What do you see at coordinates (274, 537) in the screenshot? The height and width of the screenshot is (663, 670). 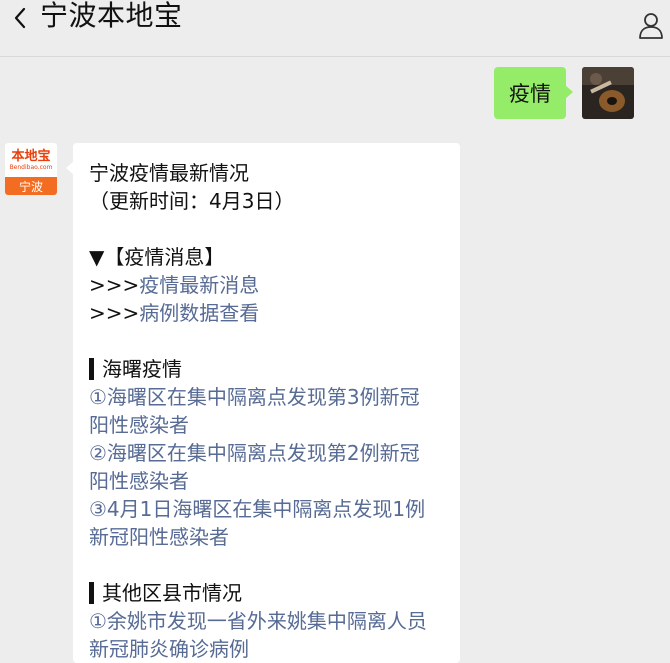 I see `article-link-line: 新冠阳性感染者` at bounding box center [274, 537].